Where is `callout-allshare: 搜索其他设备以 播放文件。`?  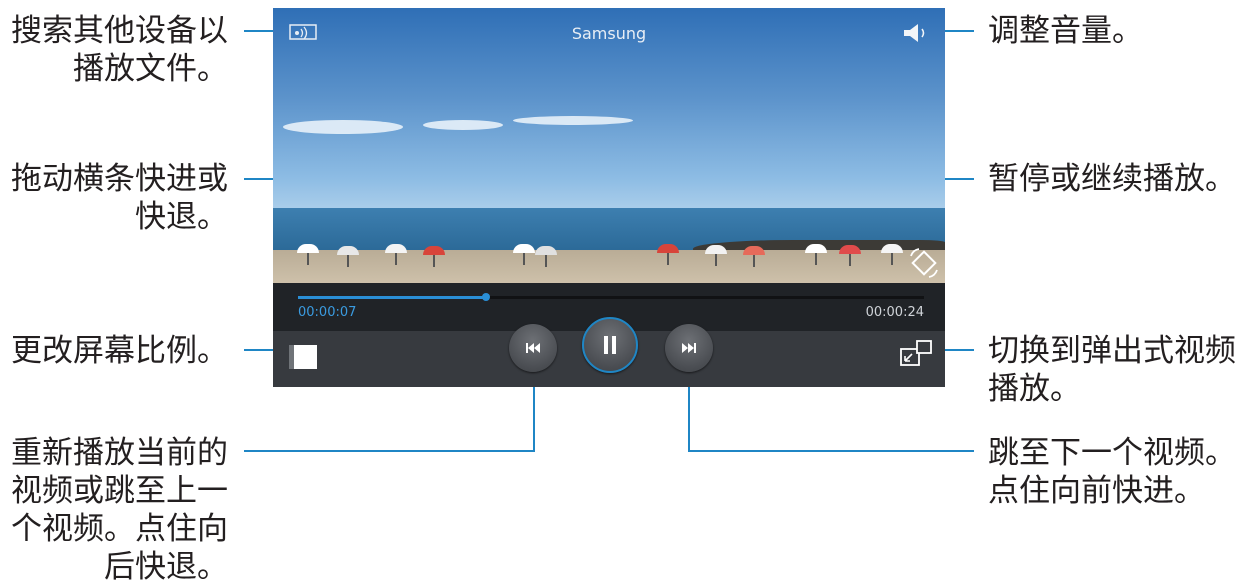
callout-allshare: 搜索其他设备以 播放文件。 is located at coordinates (119, 50).